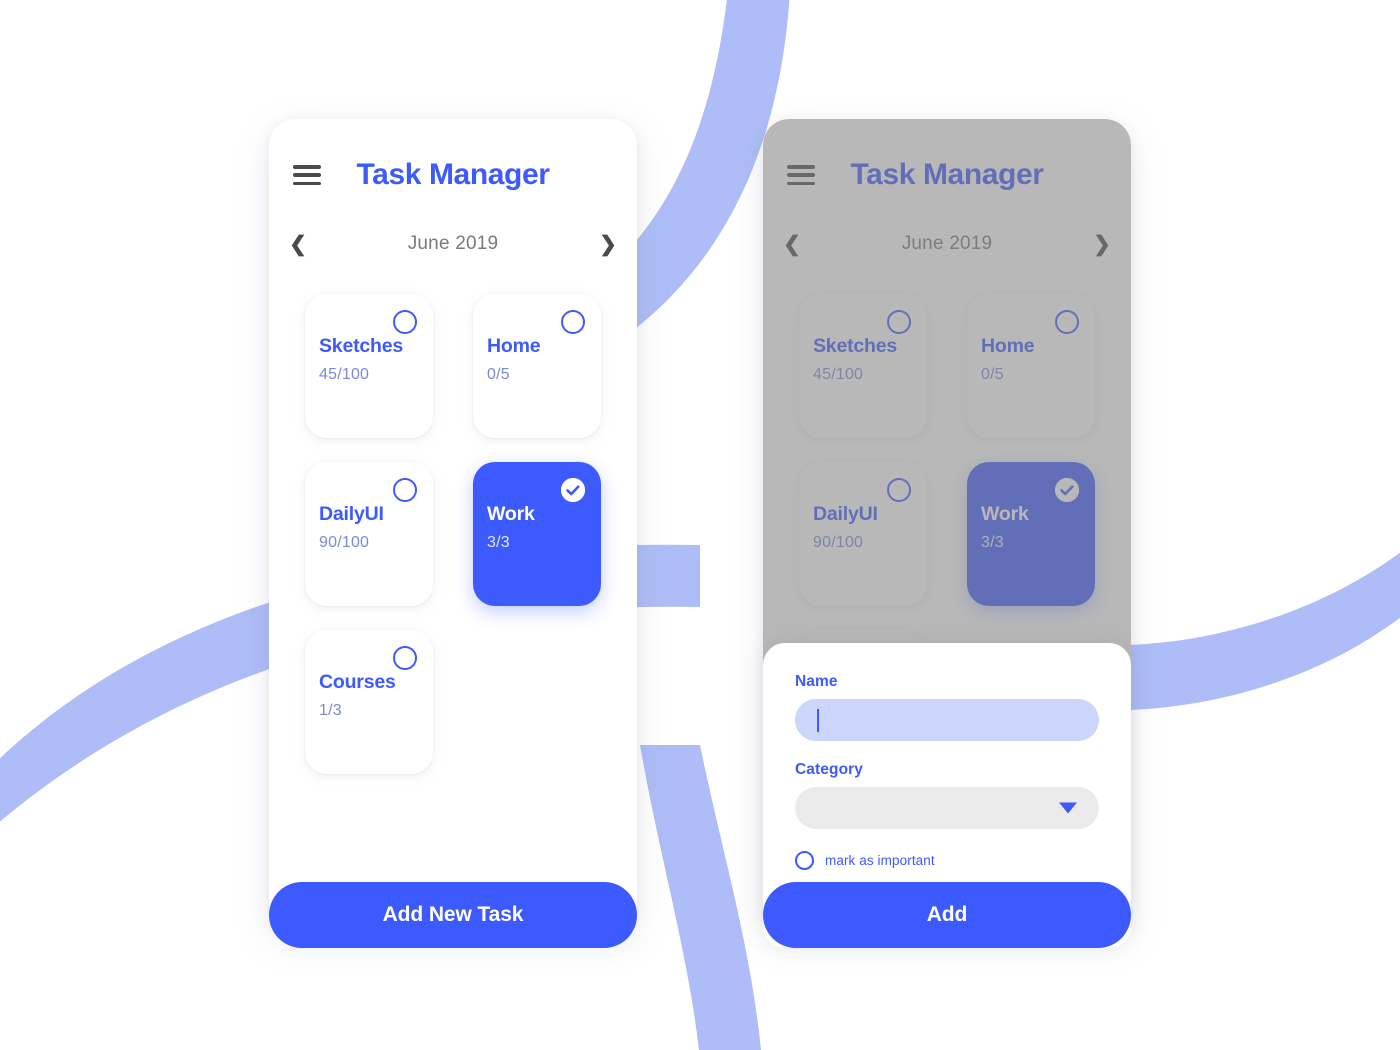 The image size is (1400, 1050). I want to click on app-header: Task Manager, so click(453, 175).